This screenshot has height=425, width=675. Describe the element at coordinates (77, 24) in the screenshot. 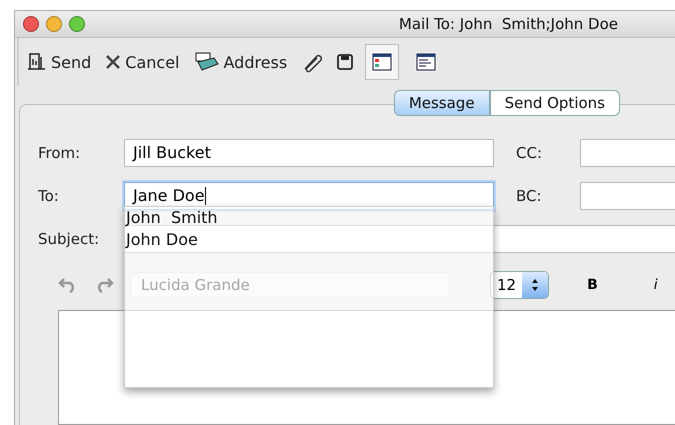

I see `zoom-button` at that location.